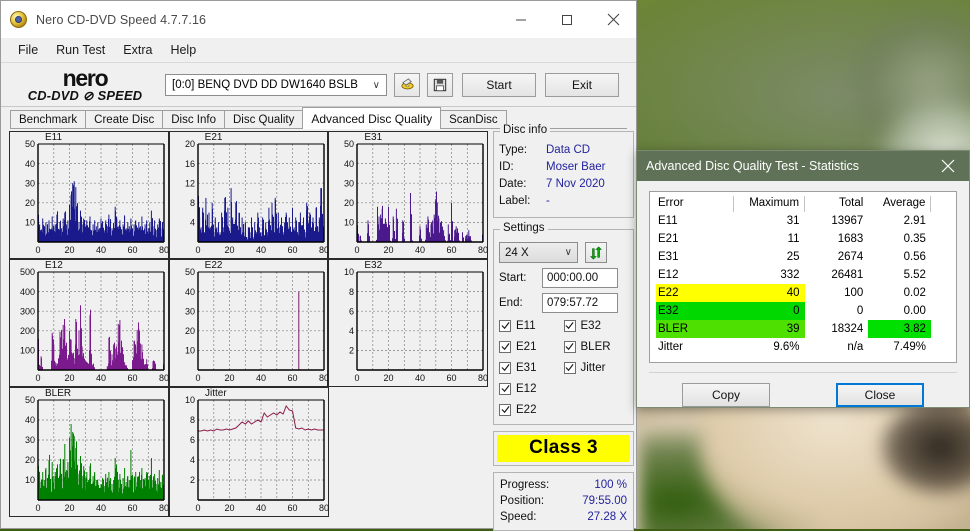 The width and height of the screenshot is (970, 531). I want to click on chart-plot-area: 100 200 300 400 500 0 20 40 60 80, so click(90, 326).